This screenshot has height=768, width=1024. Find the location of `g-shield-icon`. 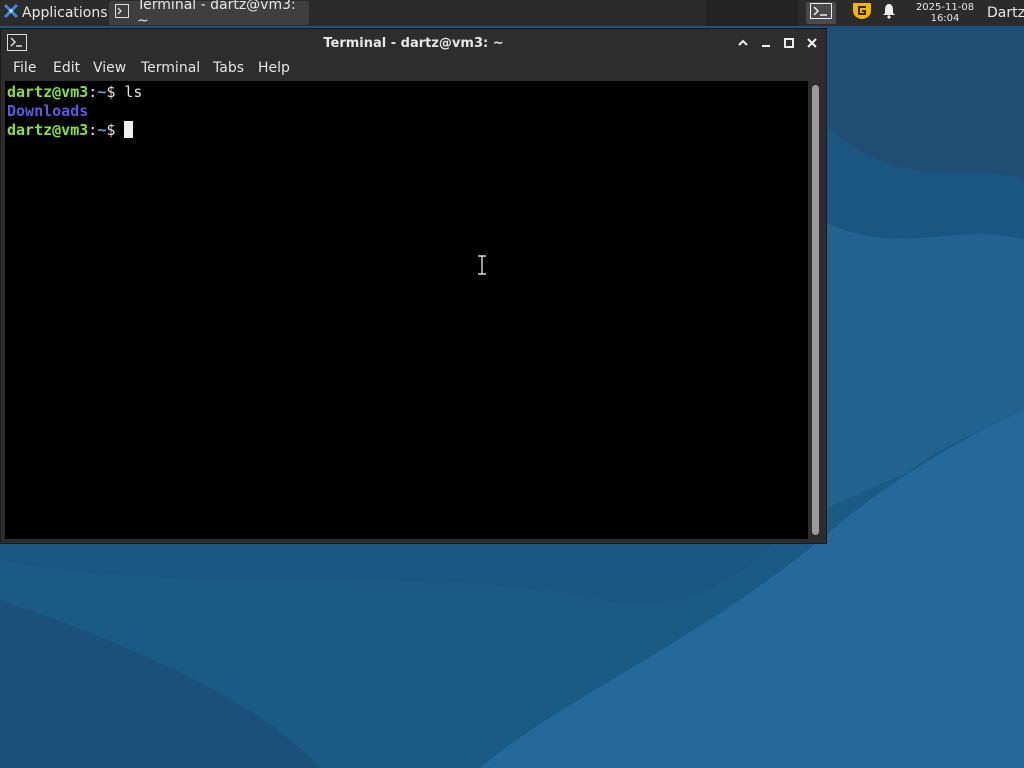

g-shield-icon is located at coordinates (862, 13).